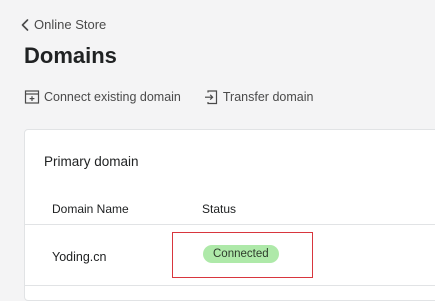  Describe the element at coordinates (268, 97) in the screenshot. I see `transfer-domain-label: Transfer domain` at that location.